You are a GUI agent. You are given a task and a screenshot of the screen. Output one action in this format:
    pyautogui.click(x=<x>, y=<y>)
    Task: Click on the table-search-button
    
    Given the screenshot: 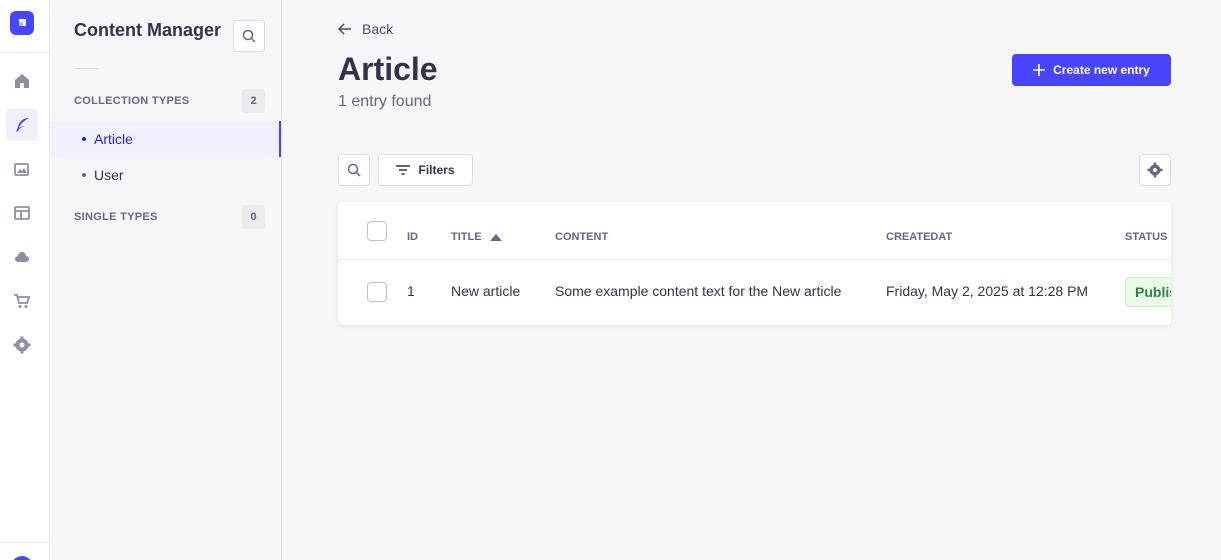 What is the action you would take?
    pyautogui.click(x=354, y=170)
    